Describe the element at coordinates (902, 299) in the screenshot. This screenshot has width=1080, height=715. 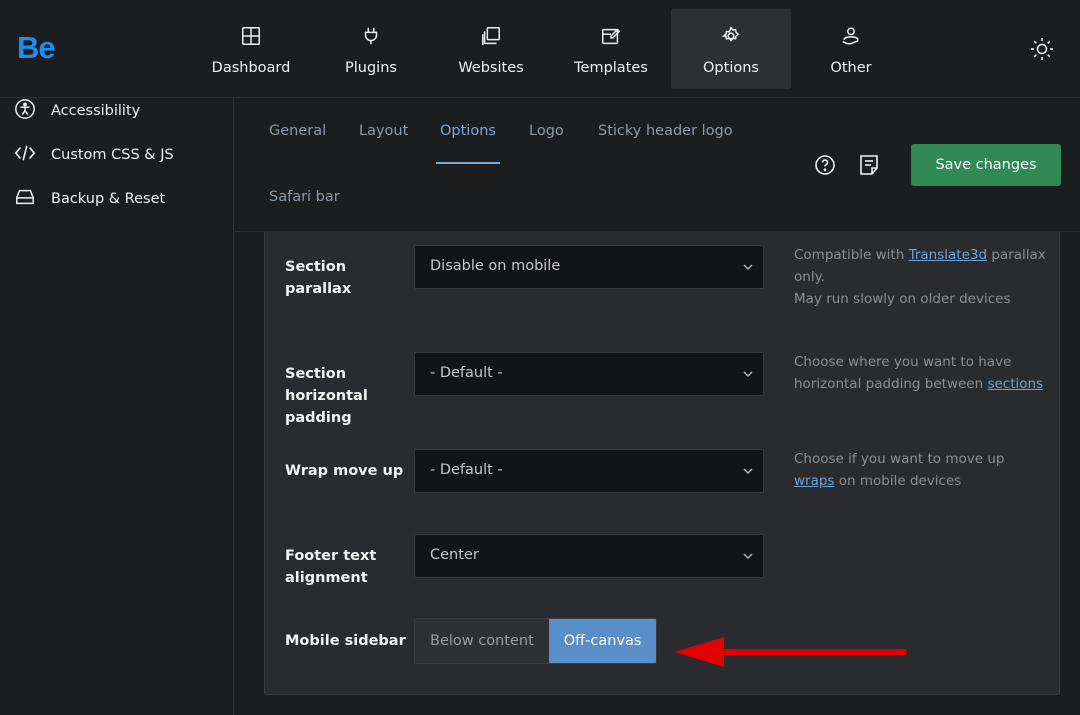
I see `help-text: May run slowly on older devices` at that location.